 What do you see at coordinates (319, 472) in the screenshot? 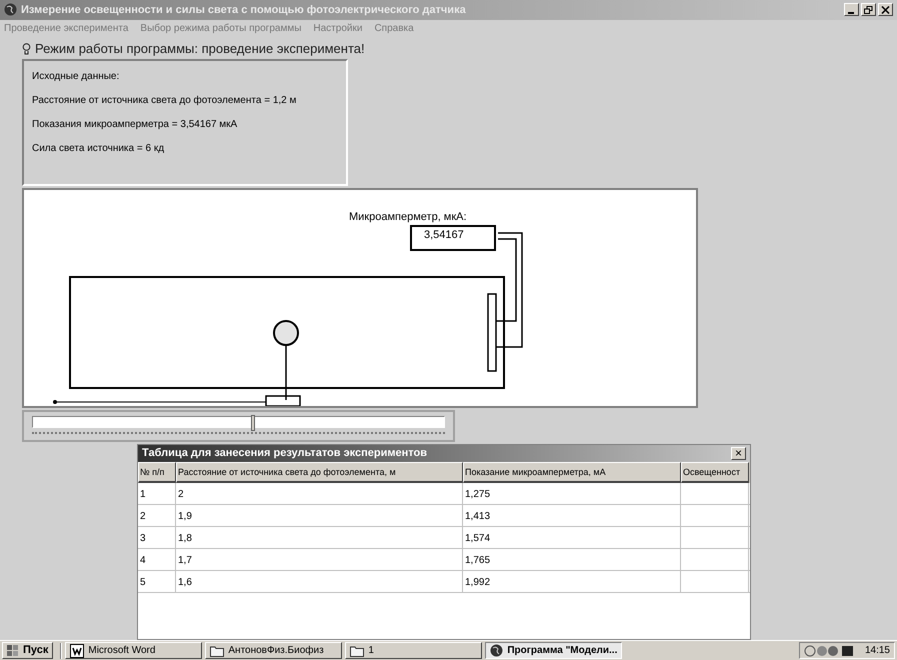
I see `column-header: Расстояние от источника света до фотоэлемента, м` at bounding box center [319, 472].